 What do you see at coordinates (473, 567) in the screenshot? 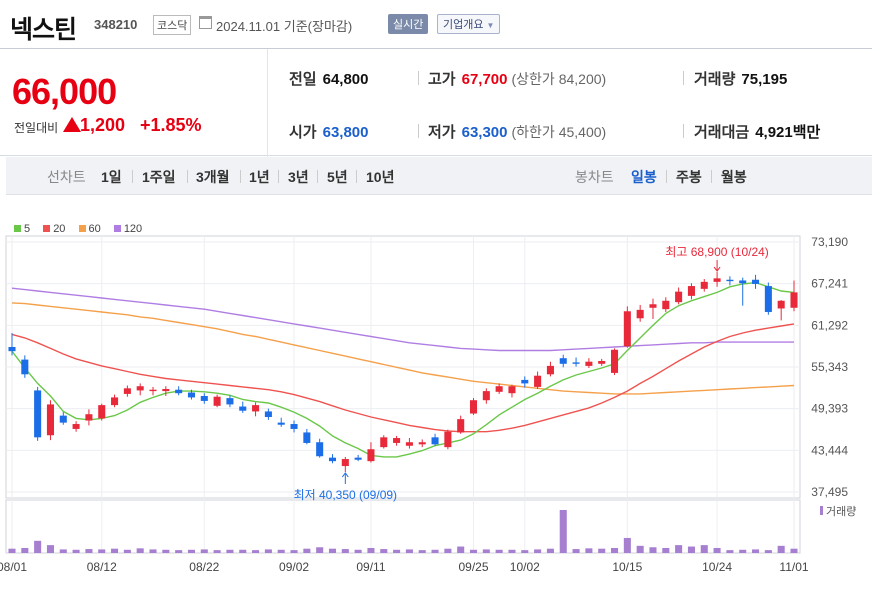
I see `x-tick-label: 09/25` at bounding box center [473, 567].